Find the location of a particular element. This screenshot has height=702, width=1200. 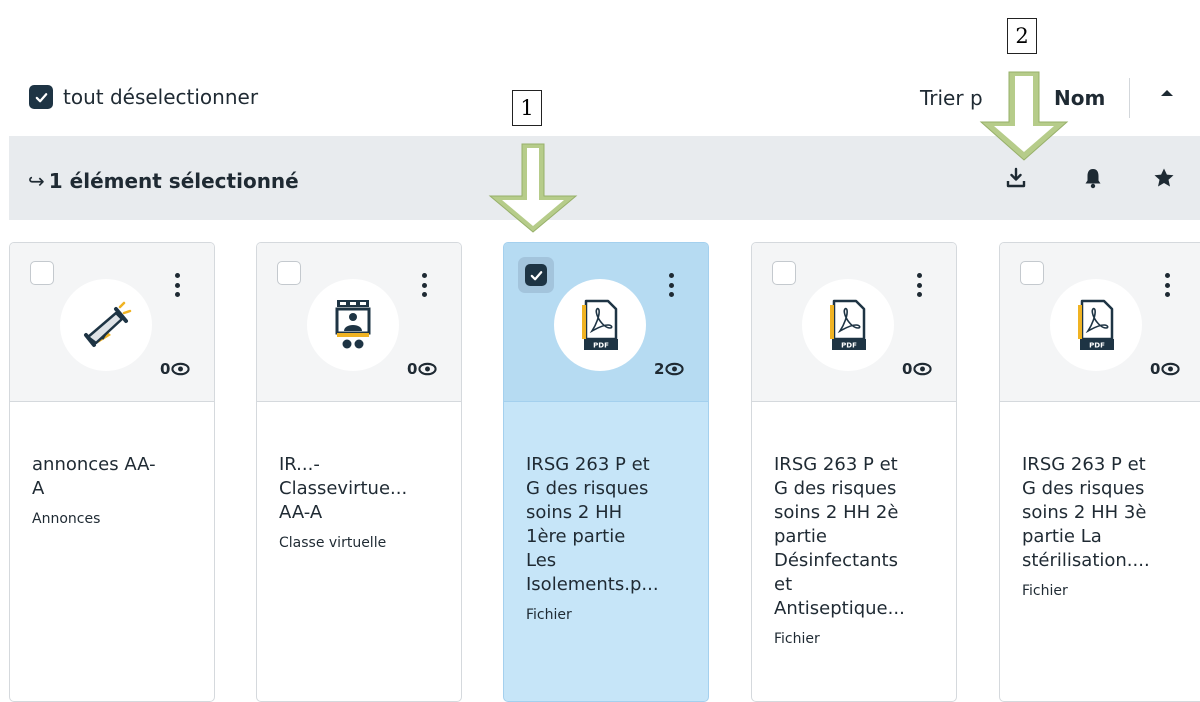

bell-icon is located at coordinates (1093, 179).